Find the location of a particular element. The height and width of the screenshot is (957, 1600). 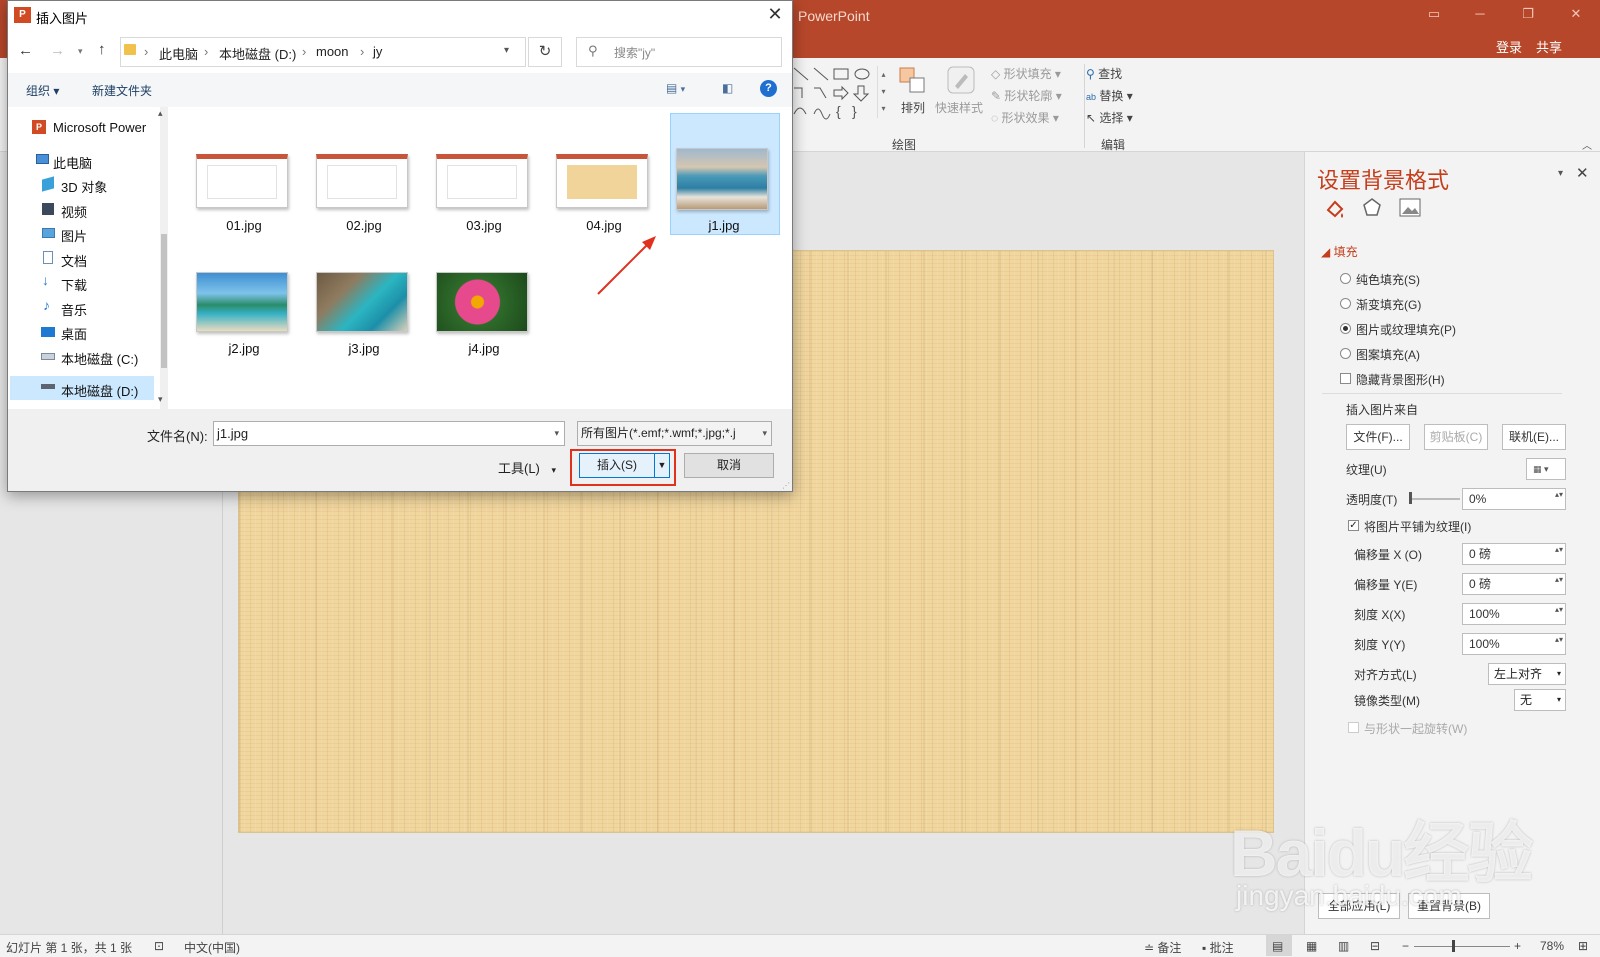

solid-fill-radio is located at coordinates (1345, 278).